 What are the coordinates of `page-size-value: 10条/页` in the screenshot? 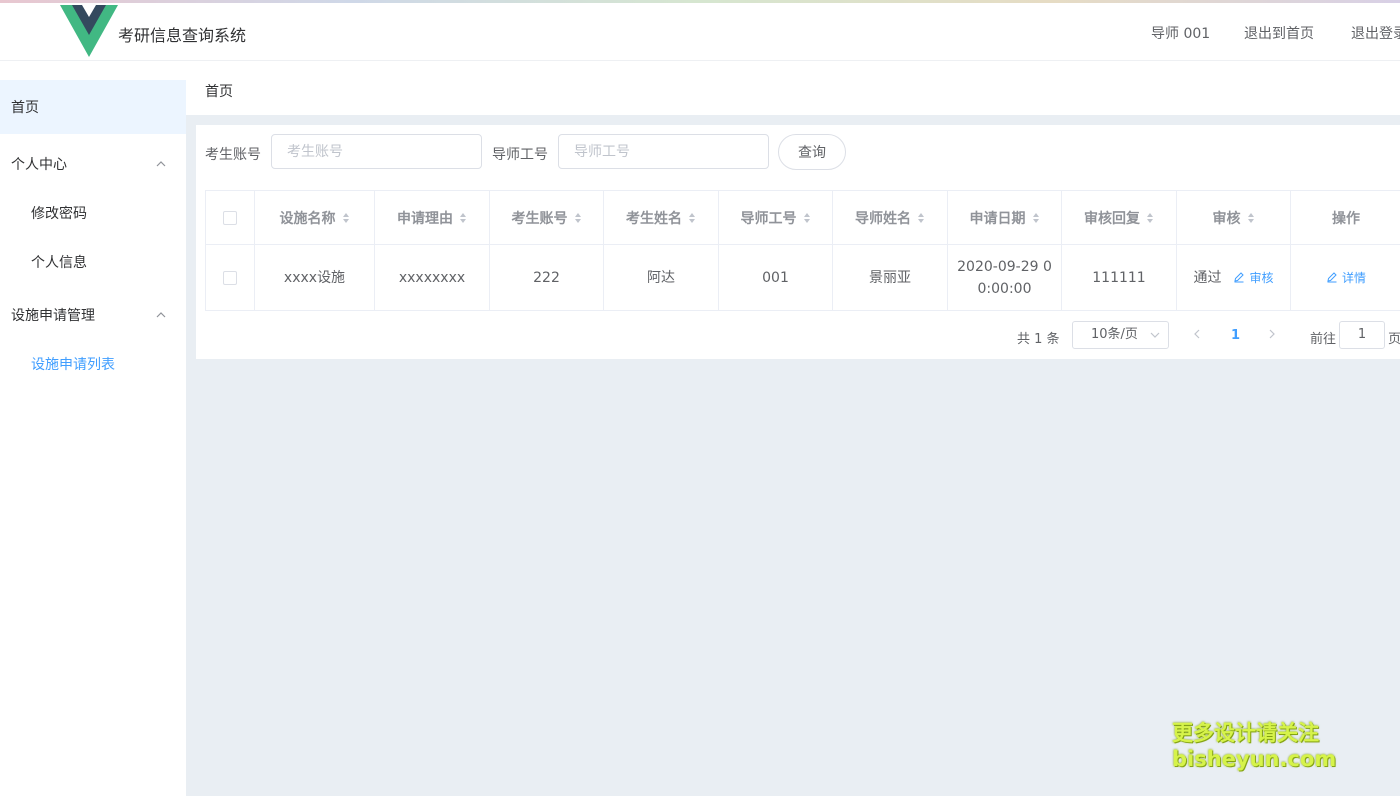 It's located at (1114, 334).